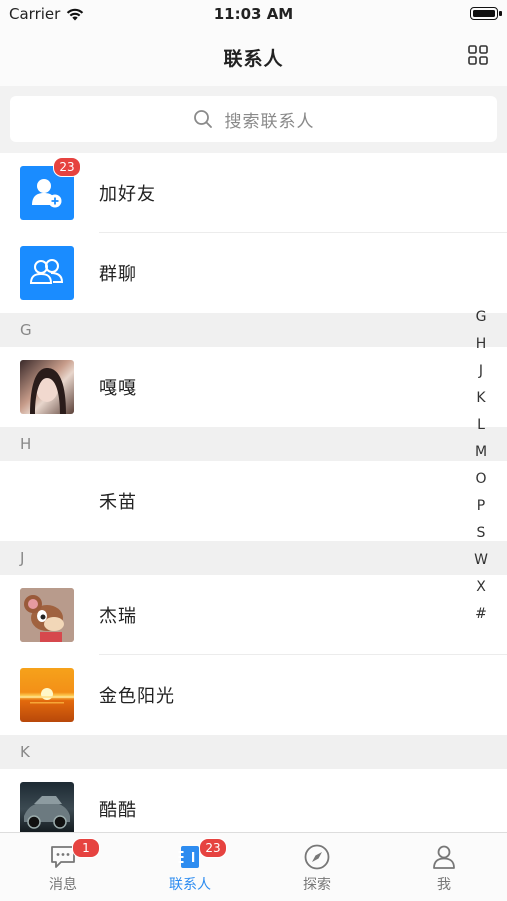 This screenshot has height=901, width=507. What do you see at coordinates (478, 55) in the screenshot?
I see `grid-menu-icon` at bounding box center [478, 55].